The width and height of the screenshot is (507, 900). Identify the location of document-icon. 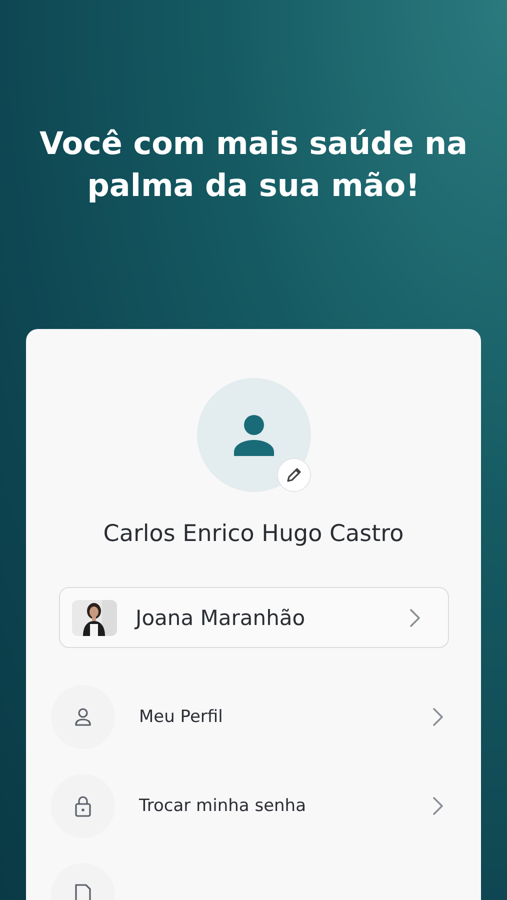
(83, 892).